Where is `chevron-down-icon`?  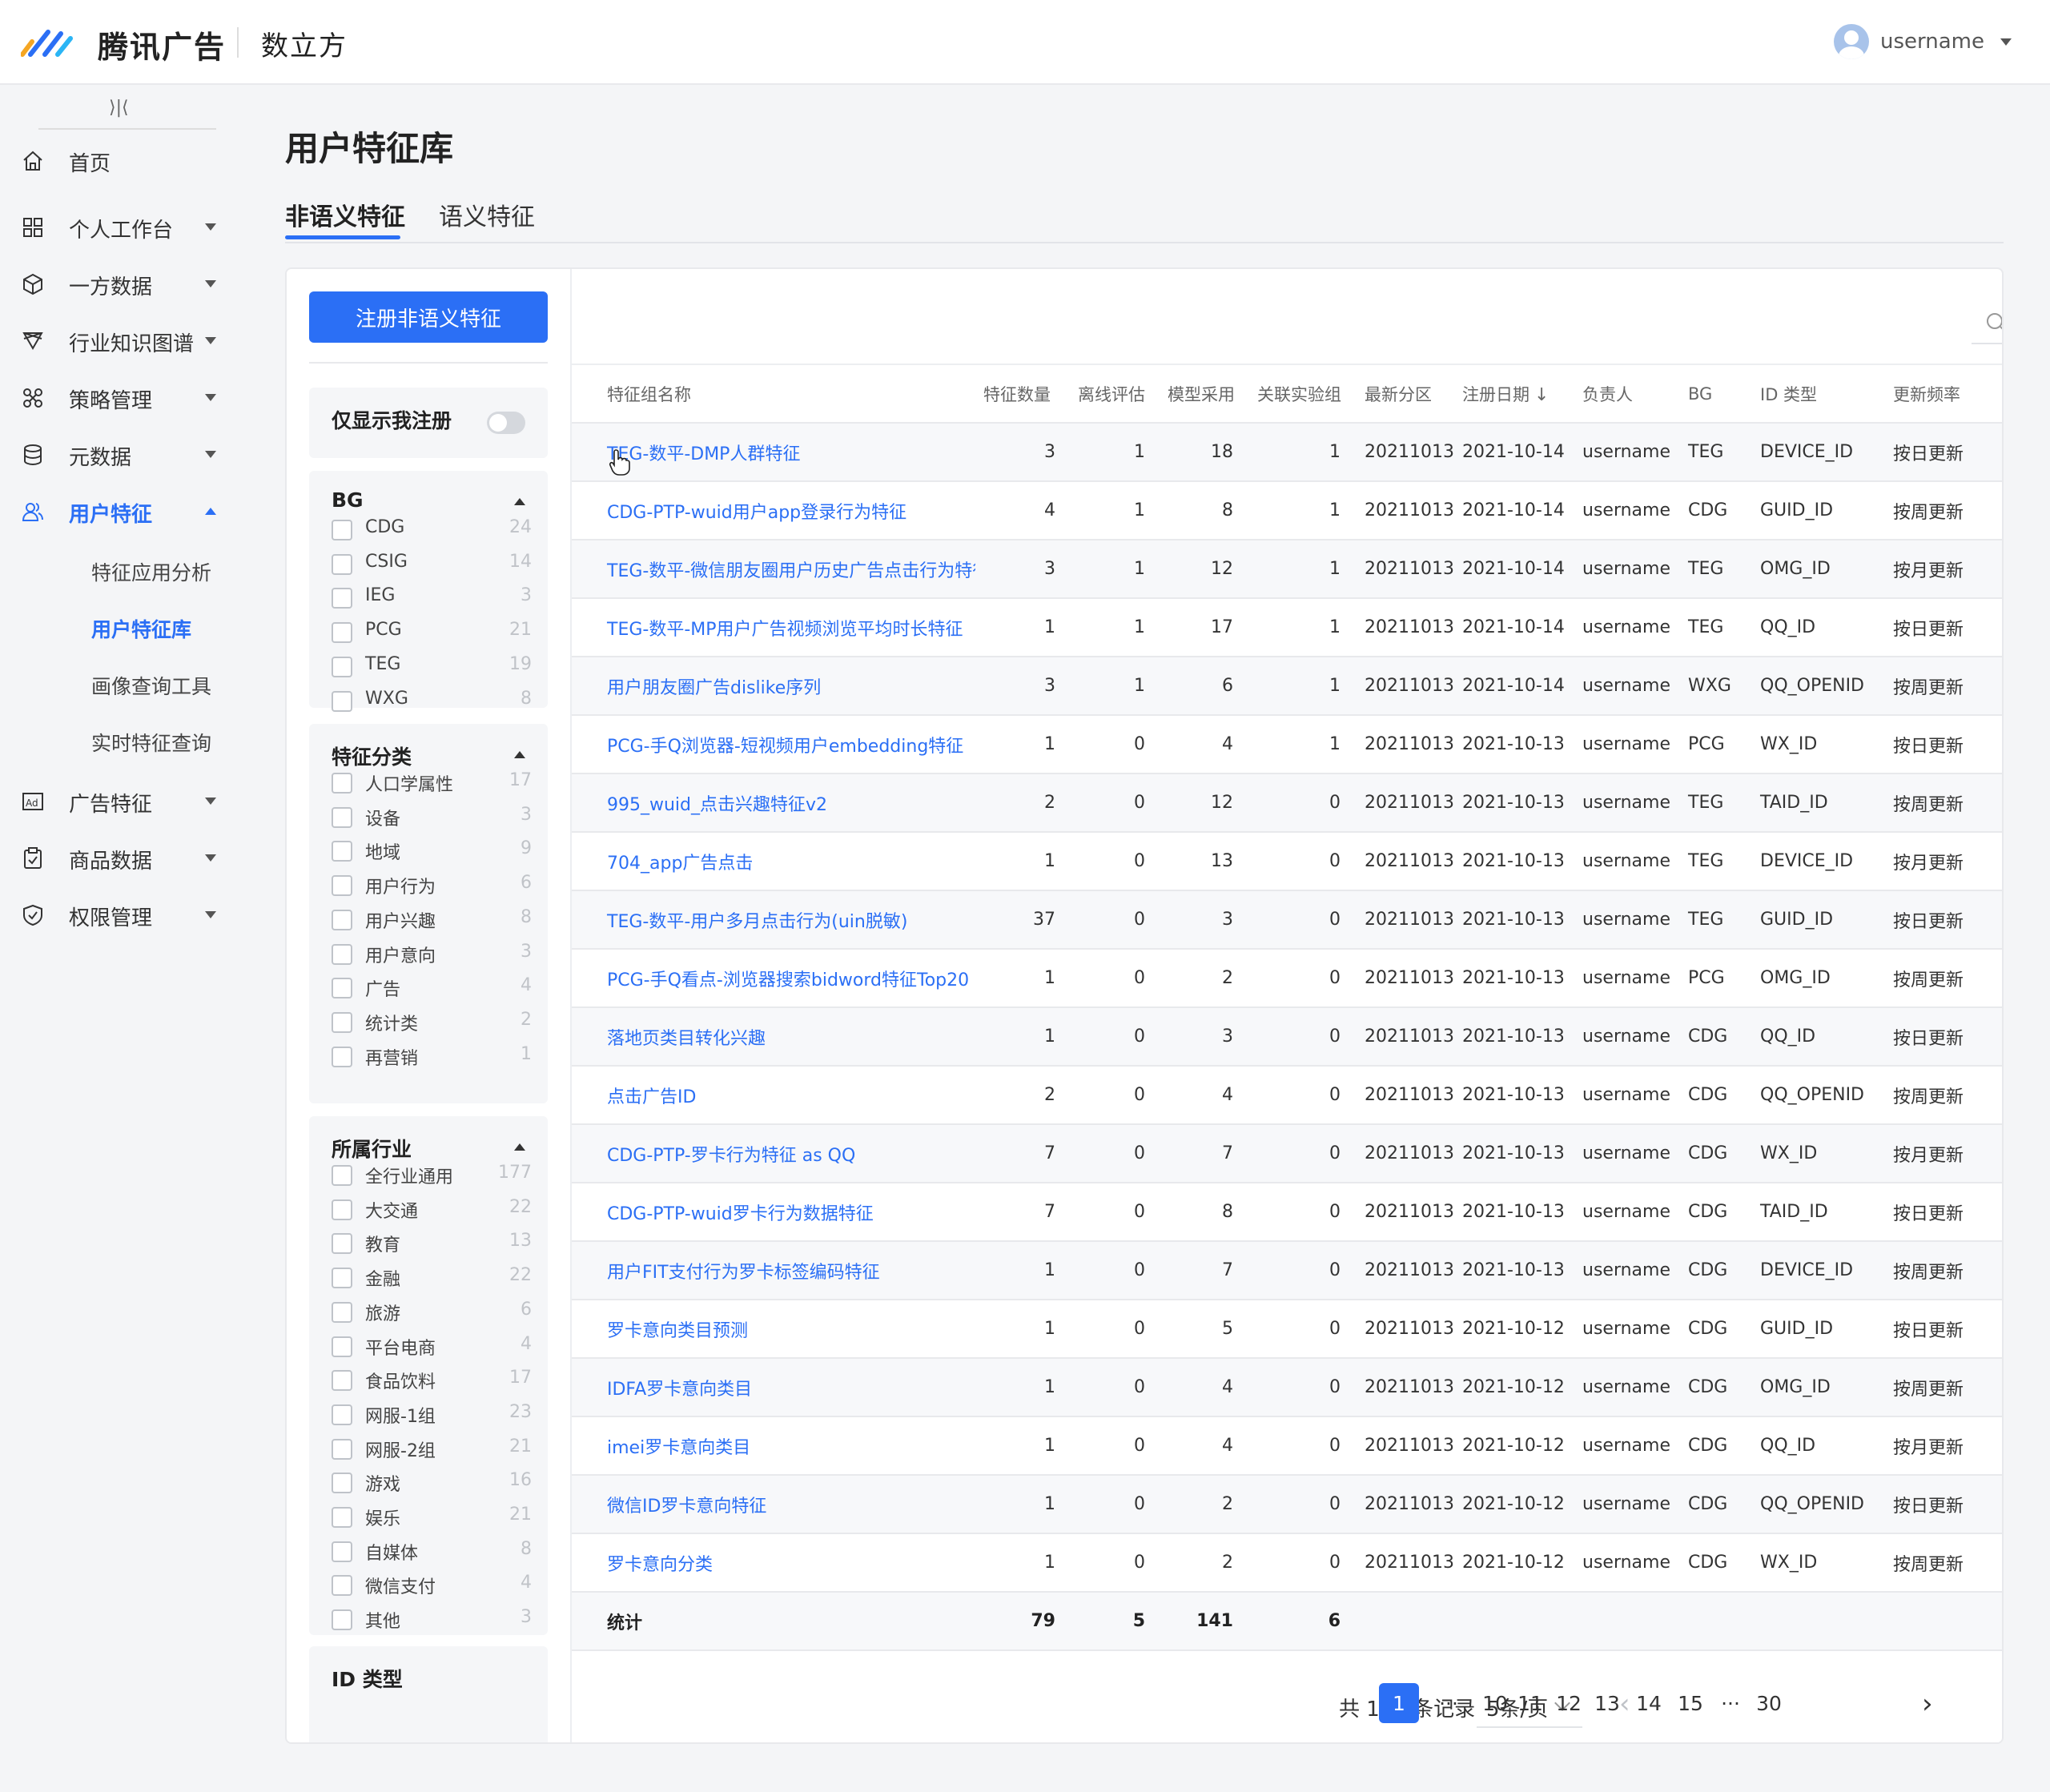 chevron-down-icon is located at coordinates (2006, 42).